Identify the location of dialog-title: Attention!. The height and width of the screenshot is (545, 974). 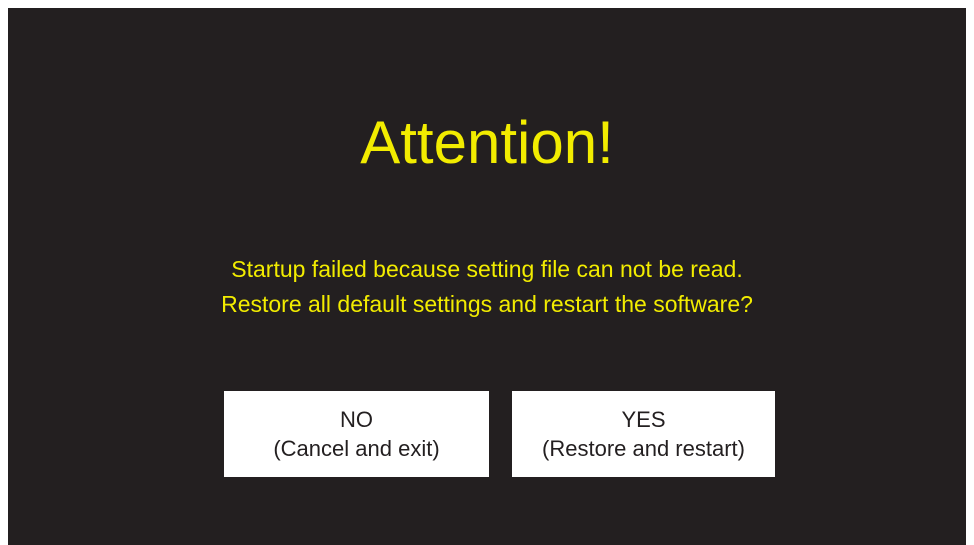
(487, 142).